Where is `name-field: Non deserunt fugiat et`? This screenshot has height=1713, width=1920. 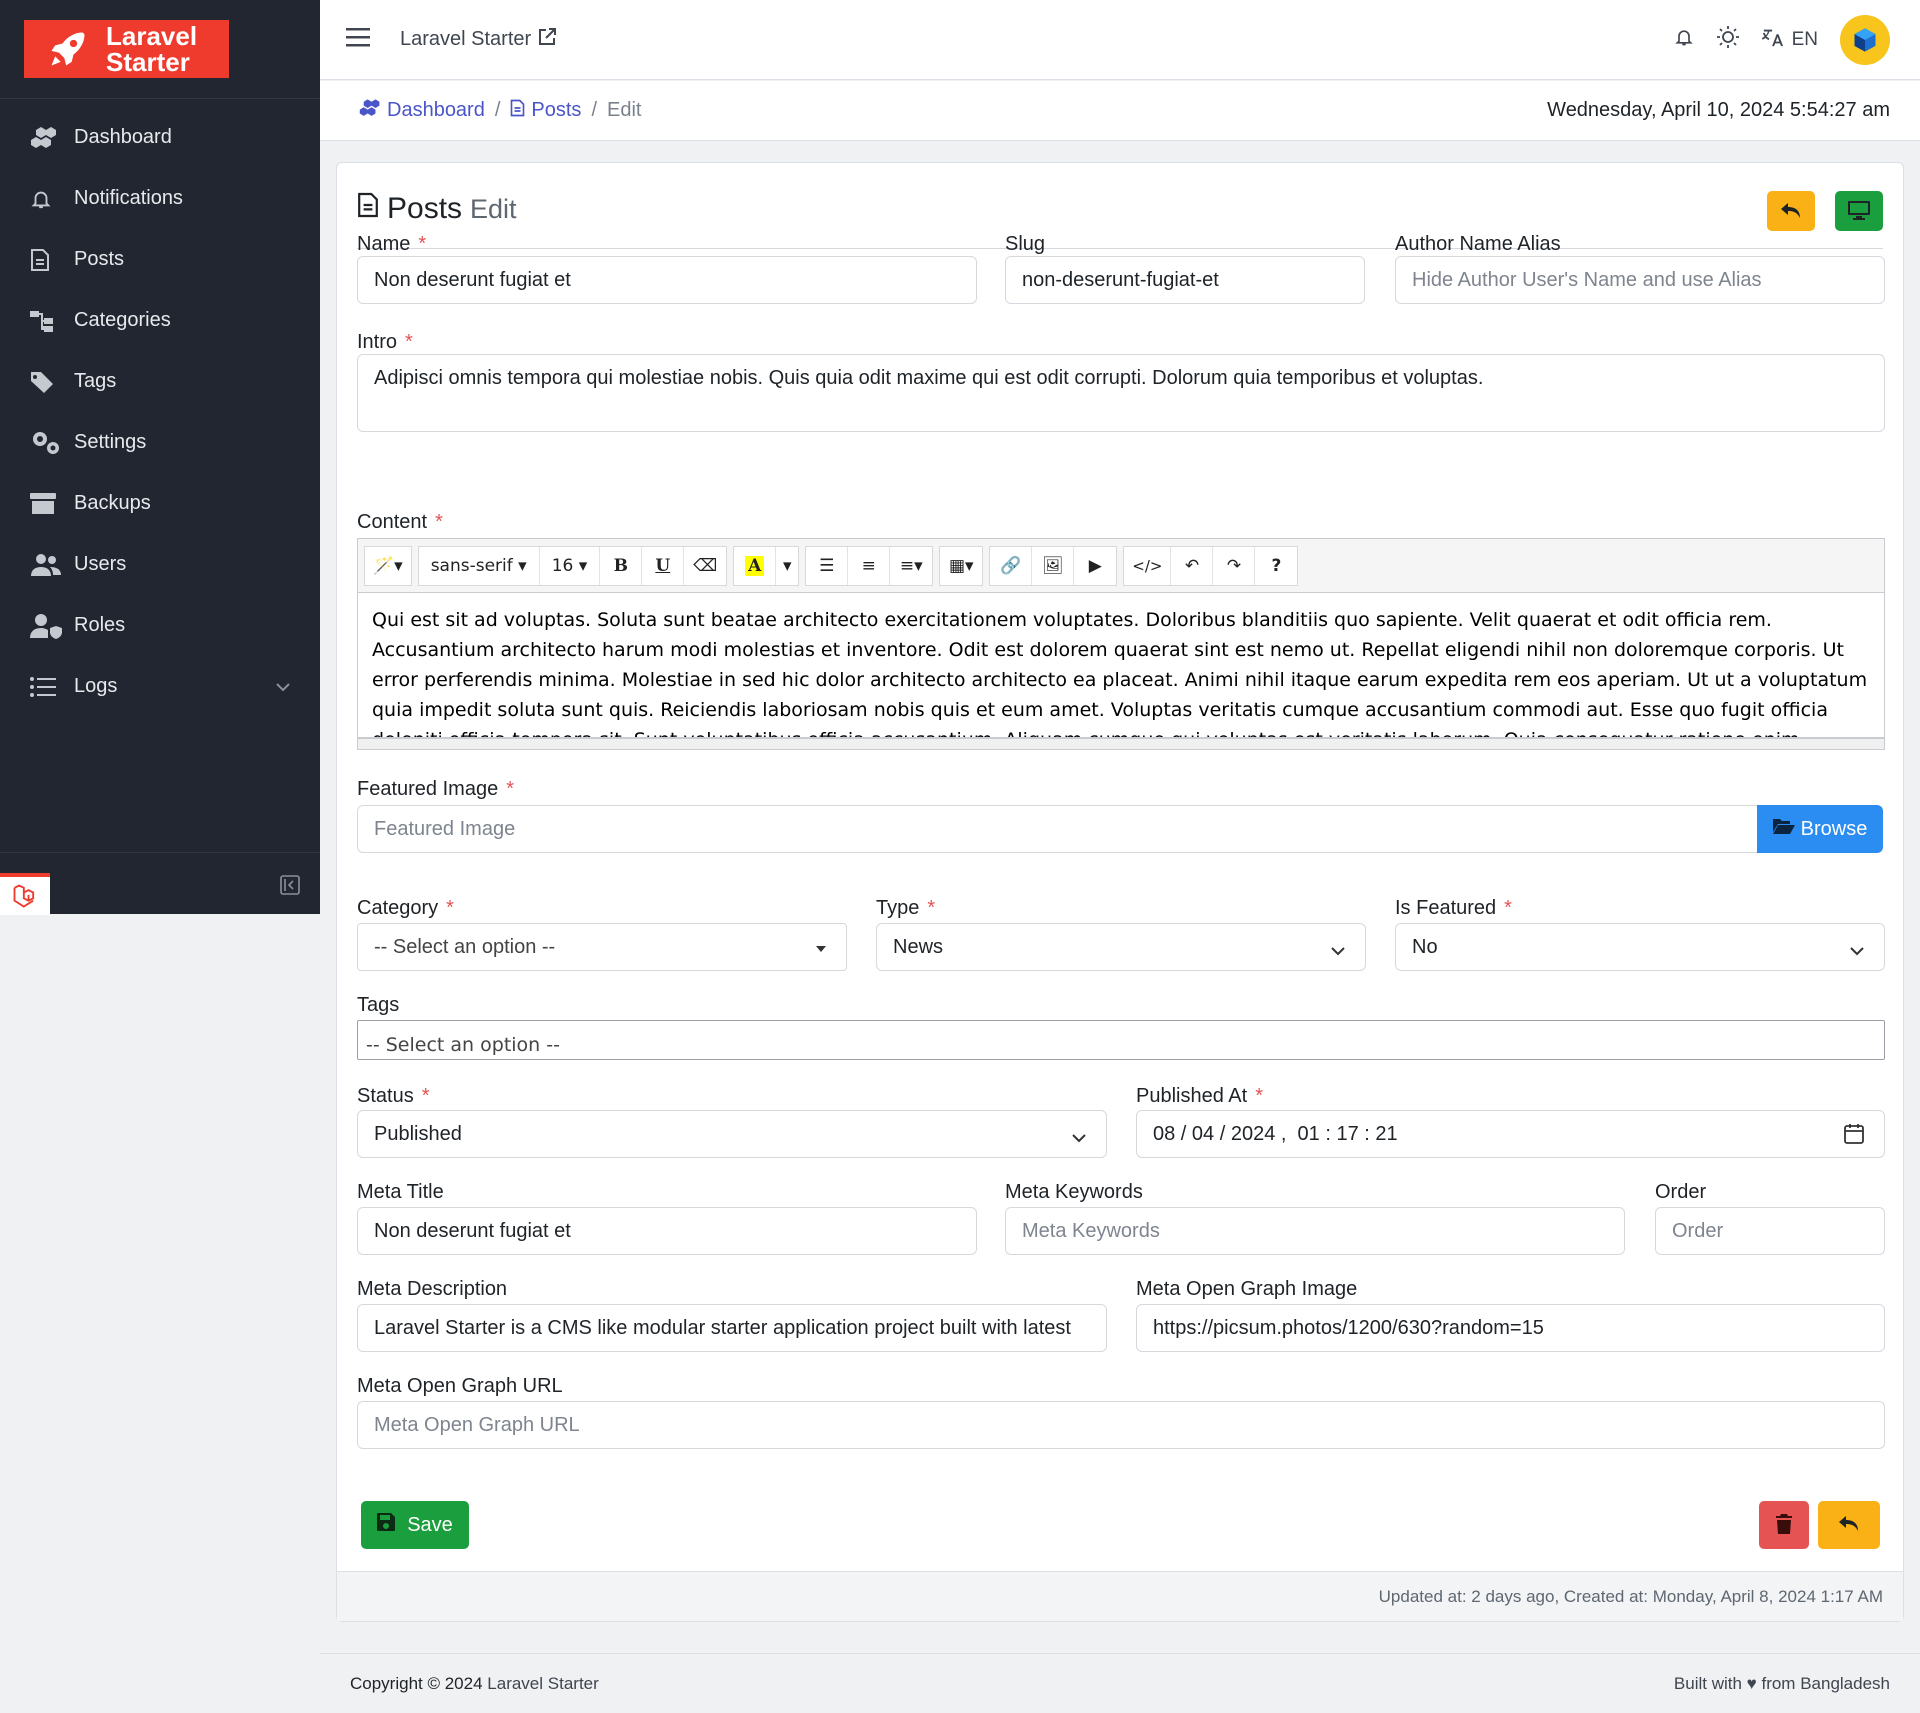 name-field: Non deserunt fugiat et is located at coordinates (667, 280).